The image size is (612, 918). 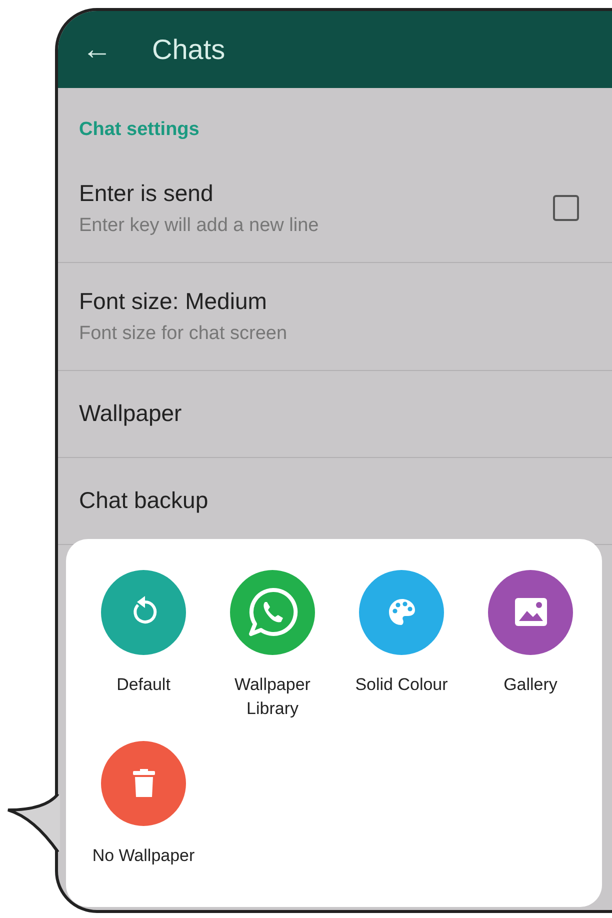 What do you see at coordinates (139, 129) in the screenshot?
I see `section-heading: Chat settings` at bounding box center [139, 129].